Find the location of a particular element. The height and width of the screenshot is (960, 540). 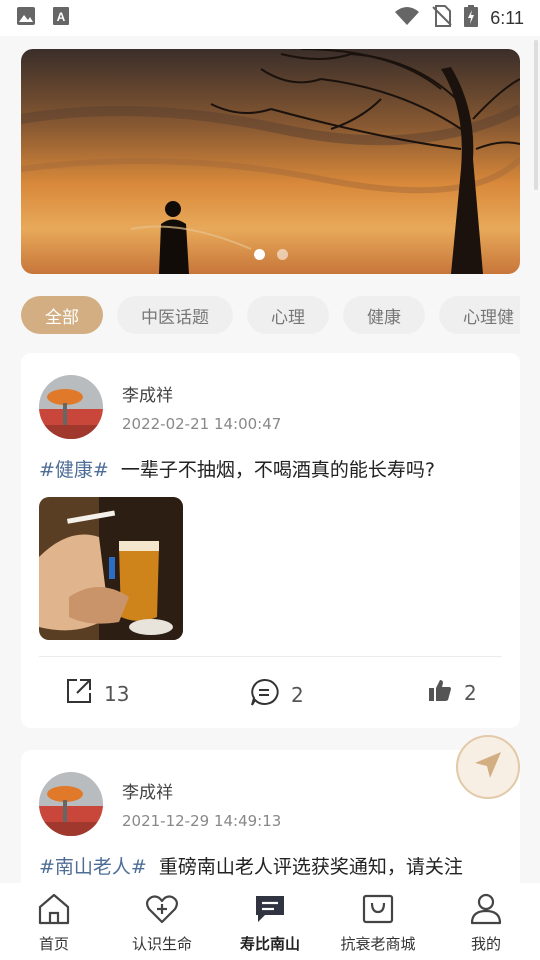

comment-icon is located at coordinates (264, 694).